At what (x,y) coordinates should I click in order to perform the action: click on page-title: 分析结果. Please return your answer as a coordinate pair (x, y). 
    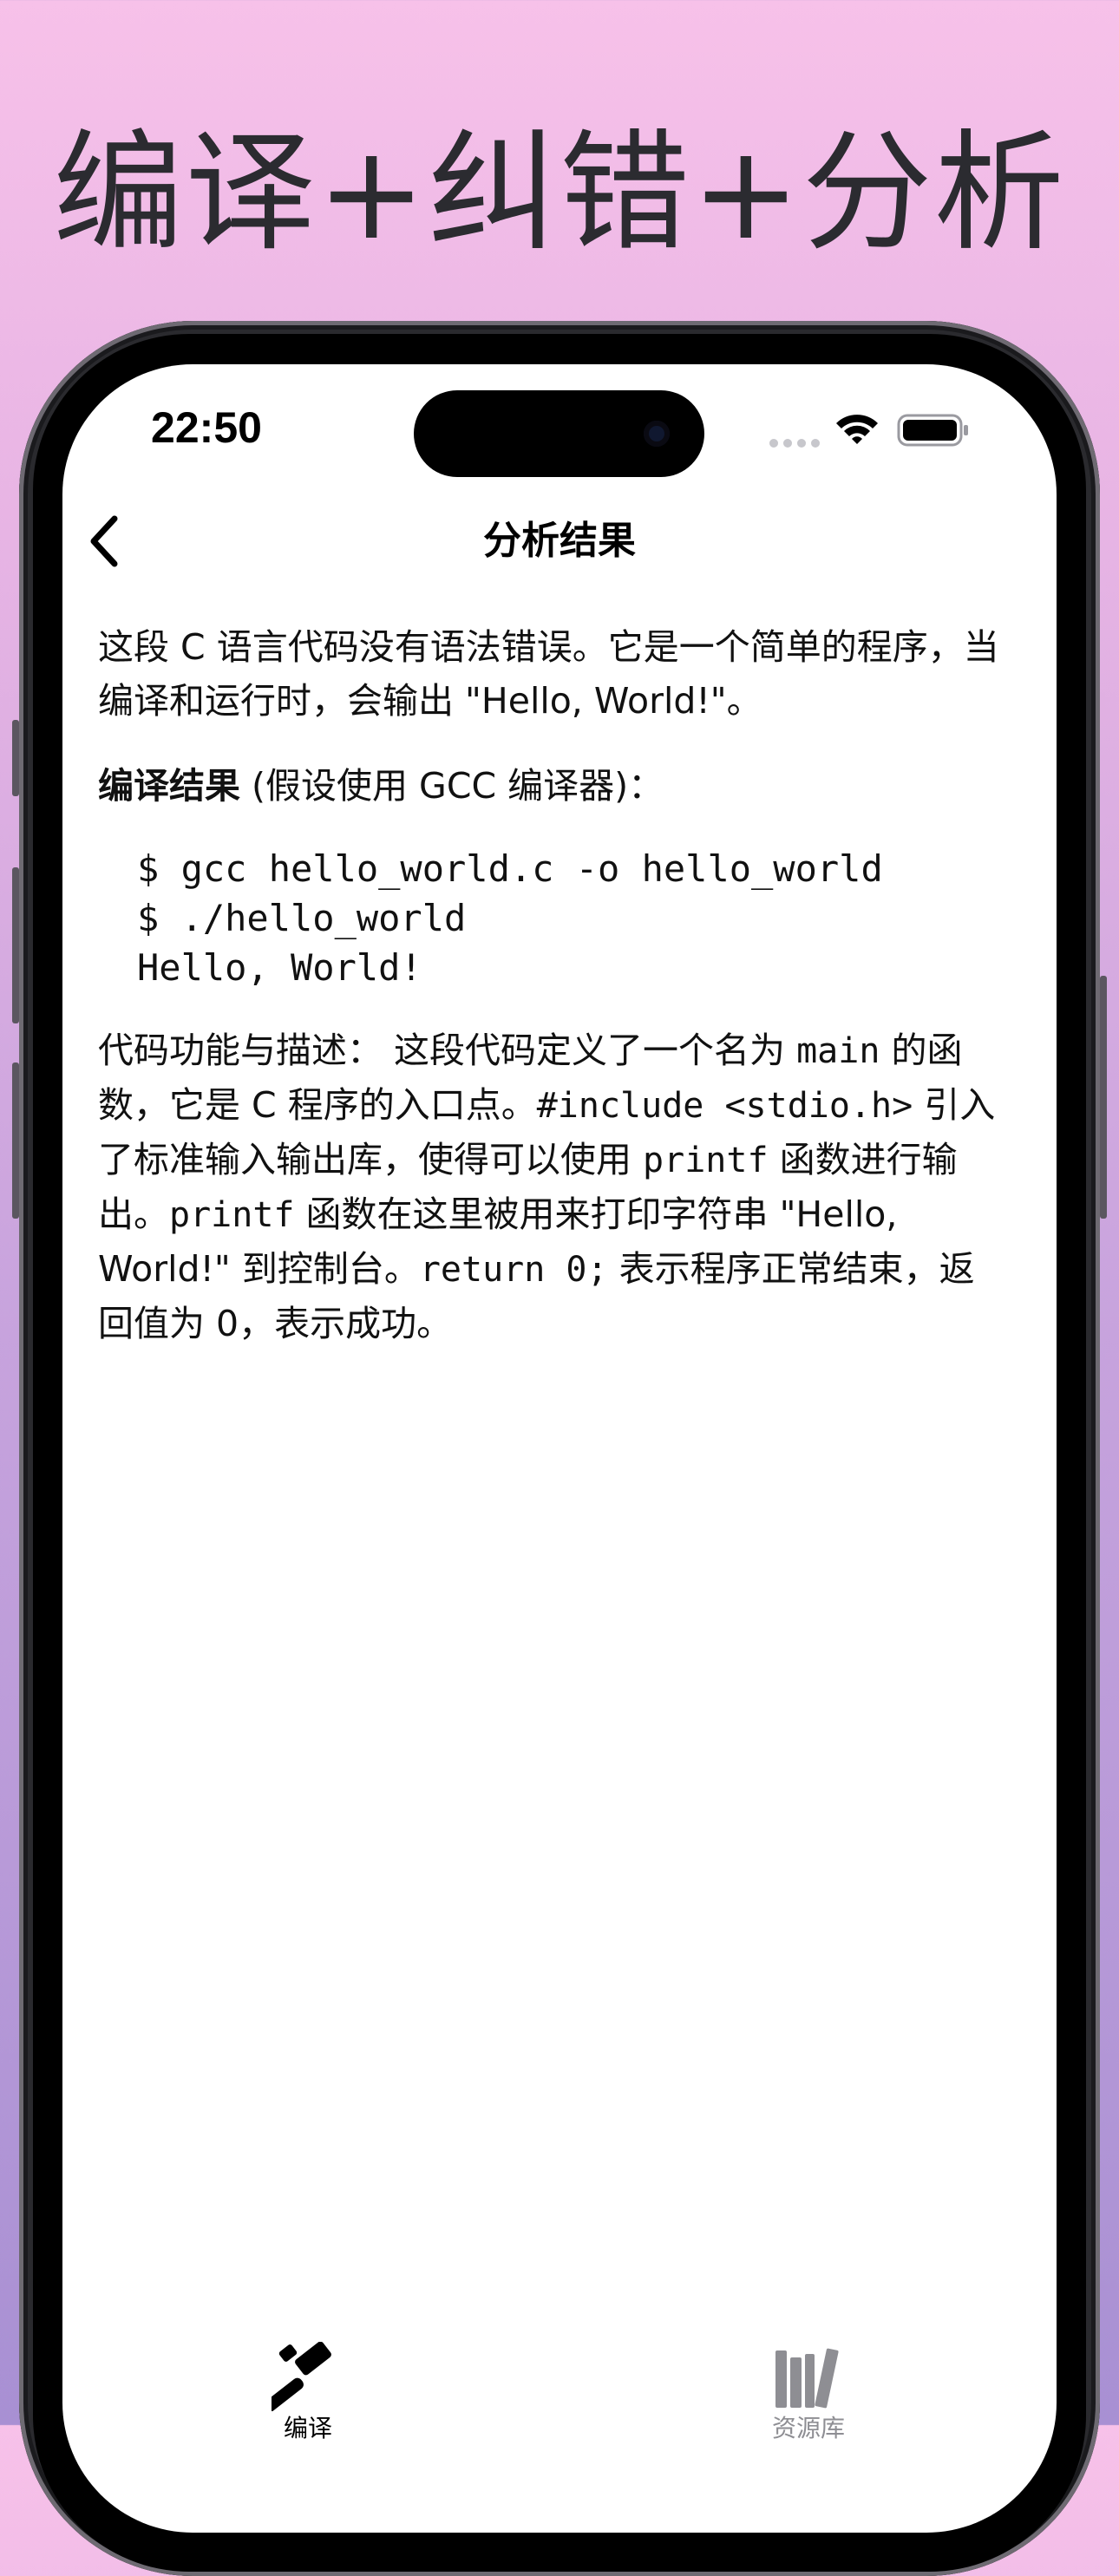
    Looking at the image, I should click on (560, 541).